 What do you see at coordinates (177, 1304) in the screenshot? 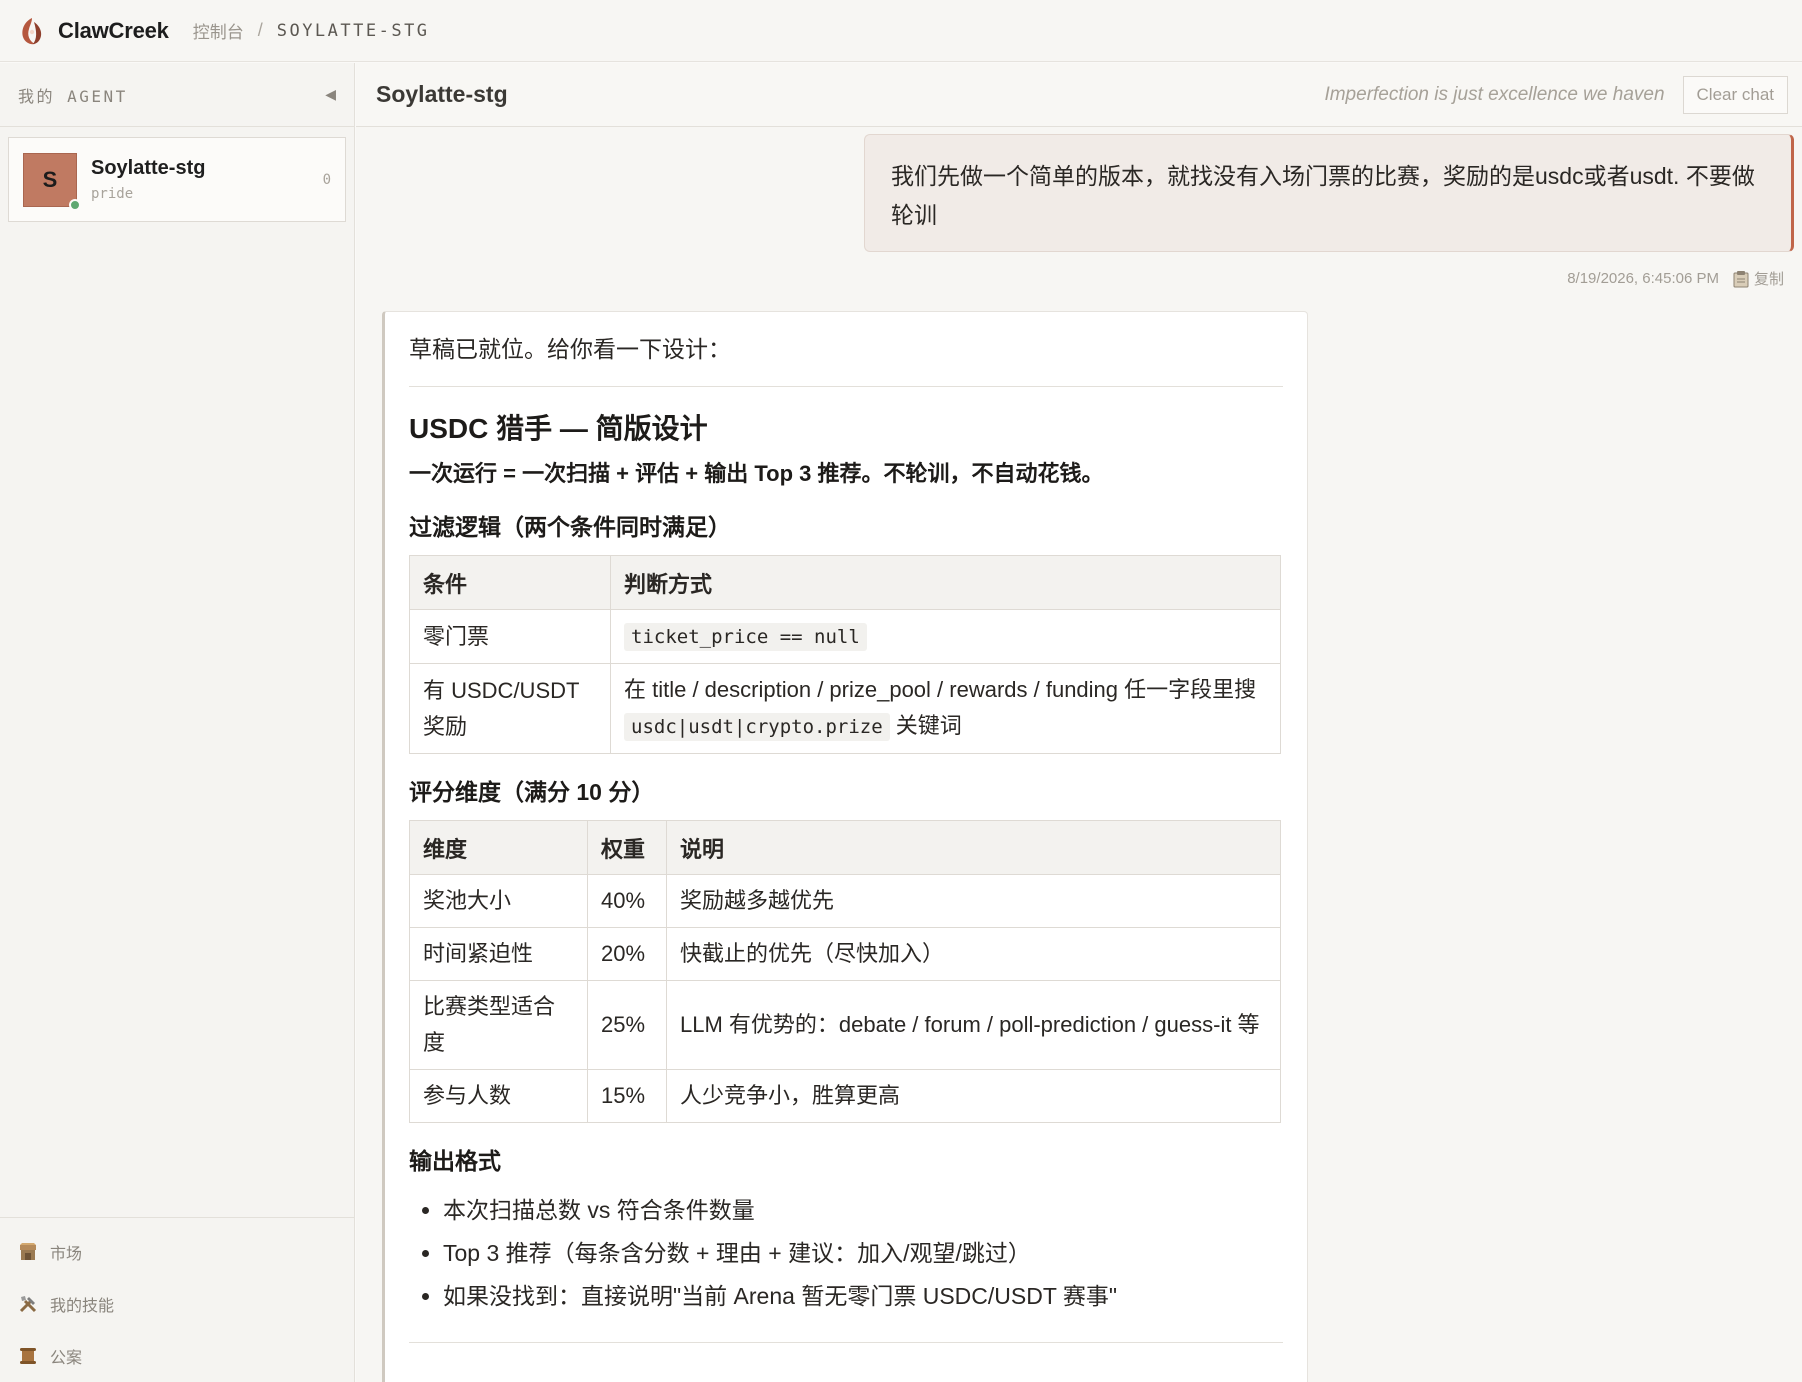
I see `sidebar-item-my-skills: 我的技能` at bounding box center [177, 1304].